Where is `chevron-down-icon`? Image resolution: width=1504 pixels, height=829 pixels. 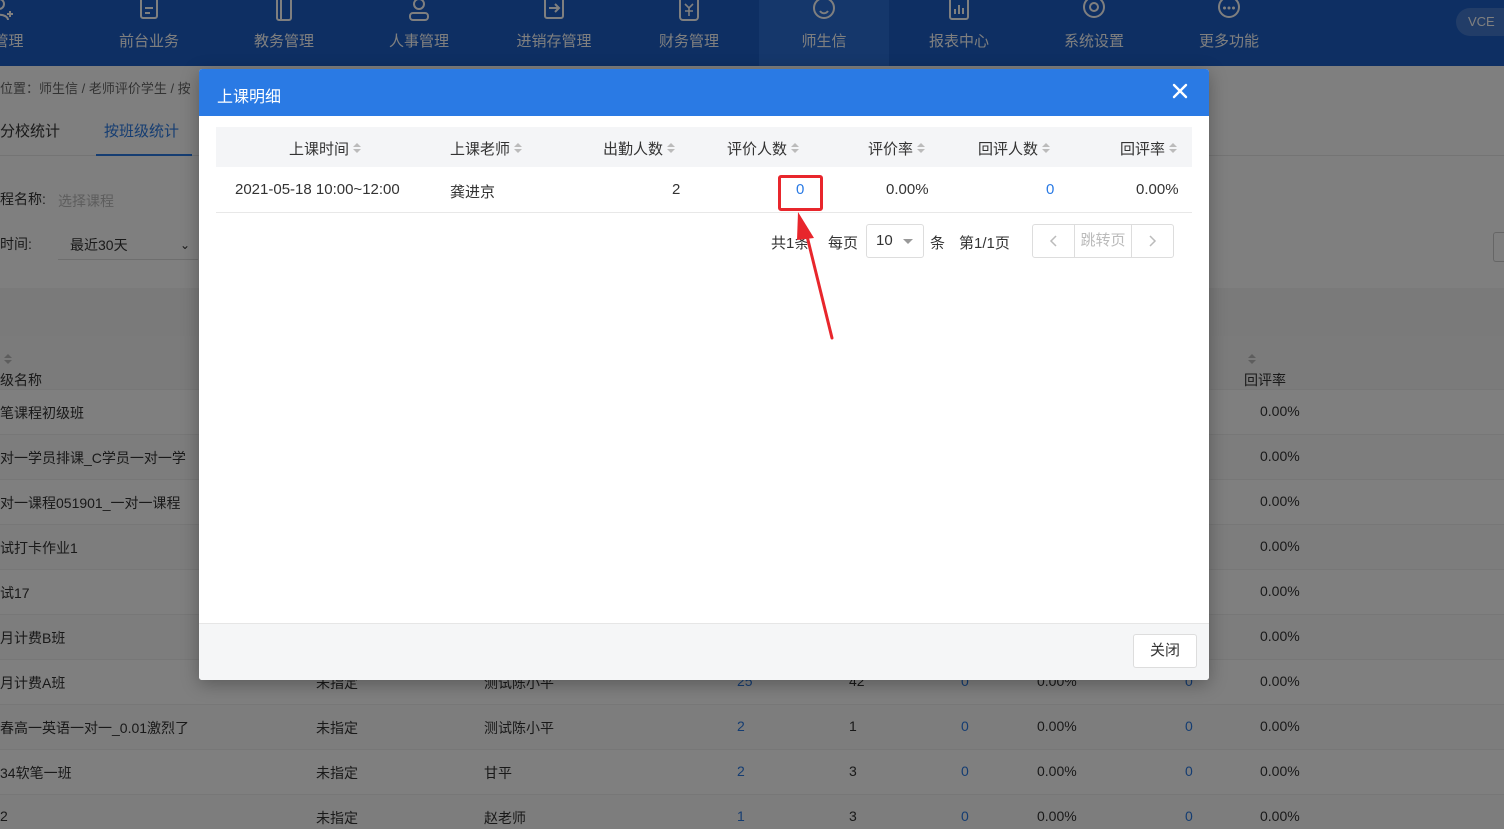
chevron-down-icon is located at coordinates (908, 241).